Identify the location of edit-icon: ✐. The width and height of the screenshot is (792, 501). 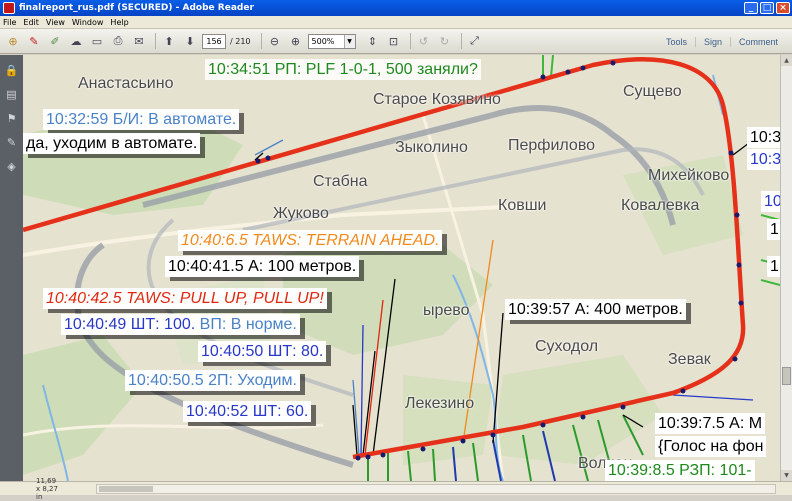
(55, 41).